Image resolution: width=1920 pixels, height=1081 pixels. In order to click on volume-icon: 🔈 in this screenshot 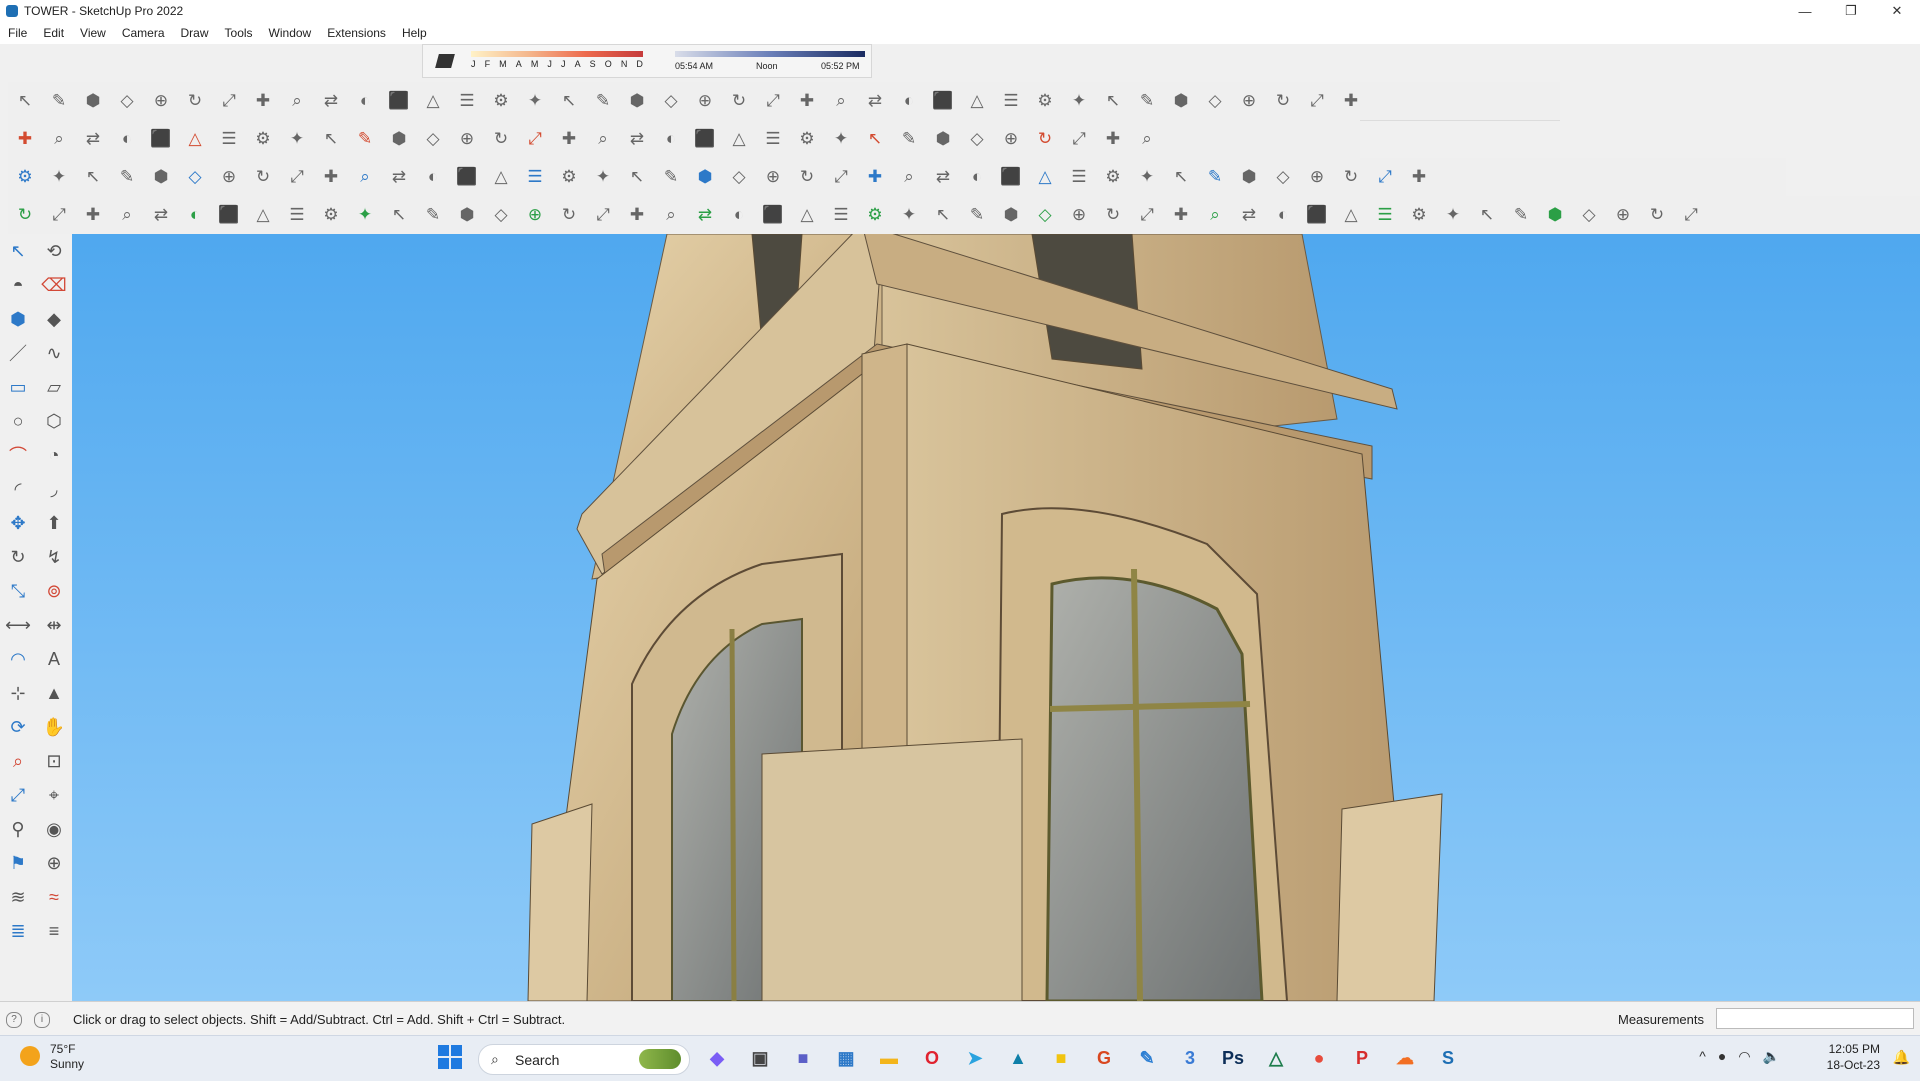, I will do `click(1771, 1056)`.